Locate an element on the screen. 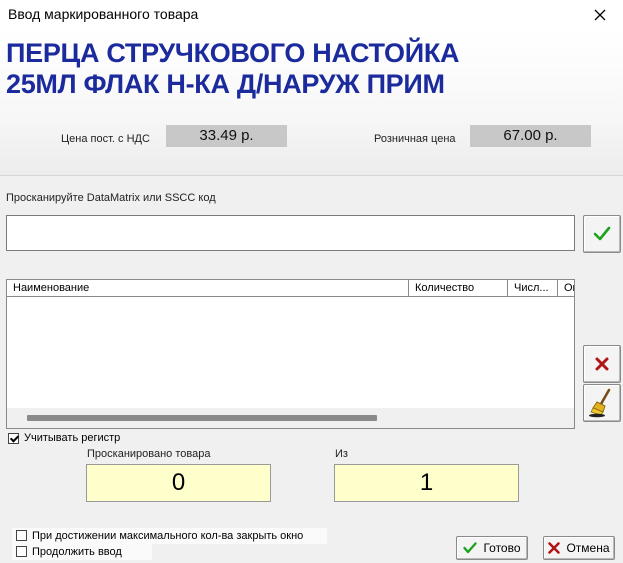 This screenshot has height=563, width=623. window-title: Ввод маркированного товара is located at coordinates (103, 14).